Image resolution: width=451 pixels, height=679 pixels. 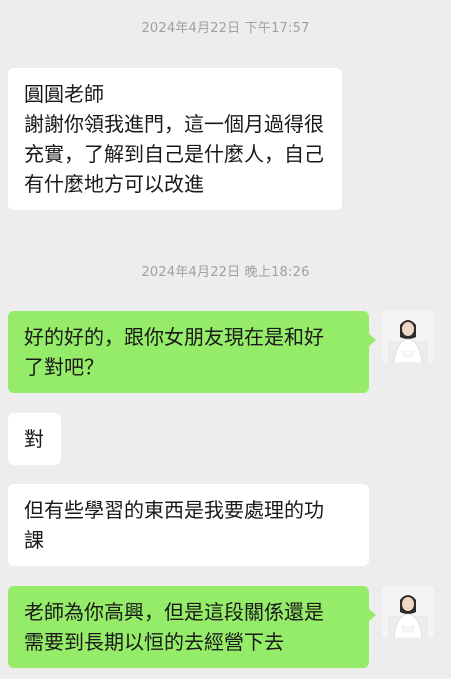 What do you see at coordinates (174, 612) in the screenshot?
I see `message-line: 老師為你高興，但是這段關係還是` at bounding box center [174, 612].